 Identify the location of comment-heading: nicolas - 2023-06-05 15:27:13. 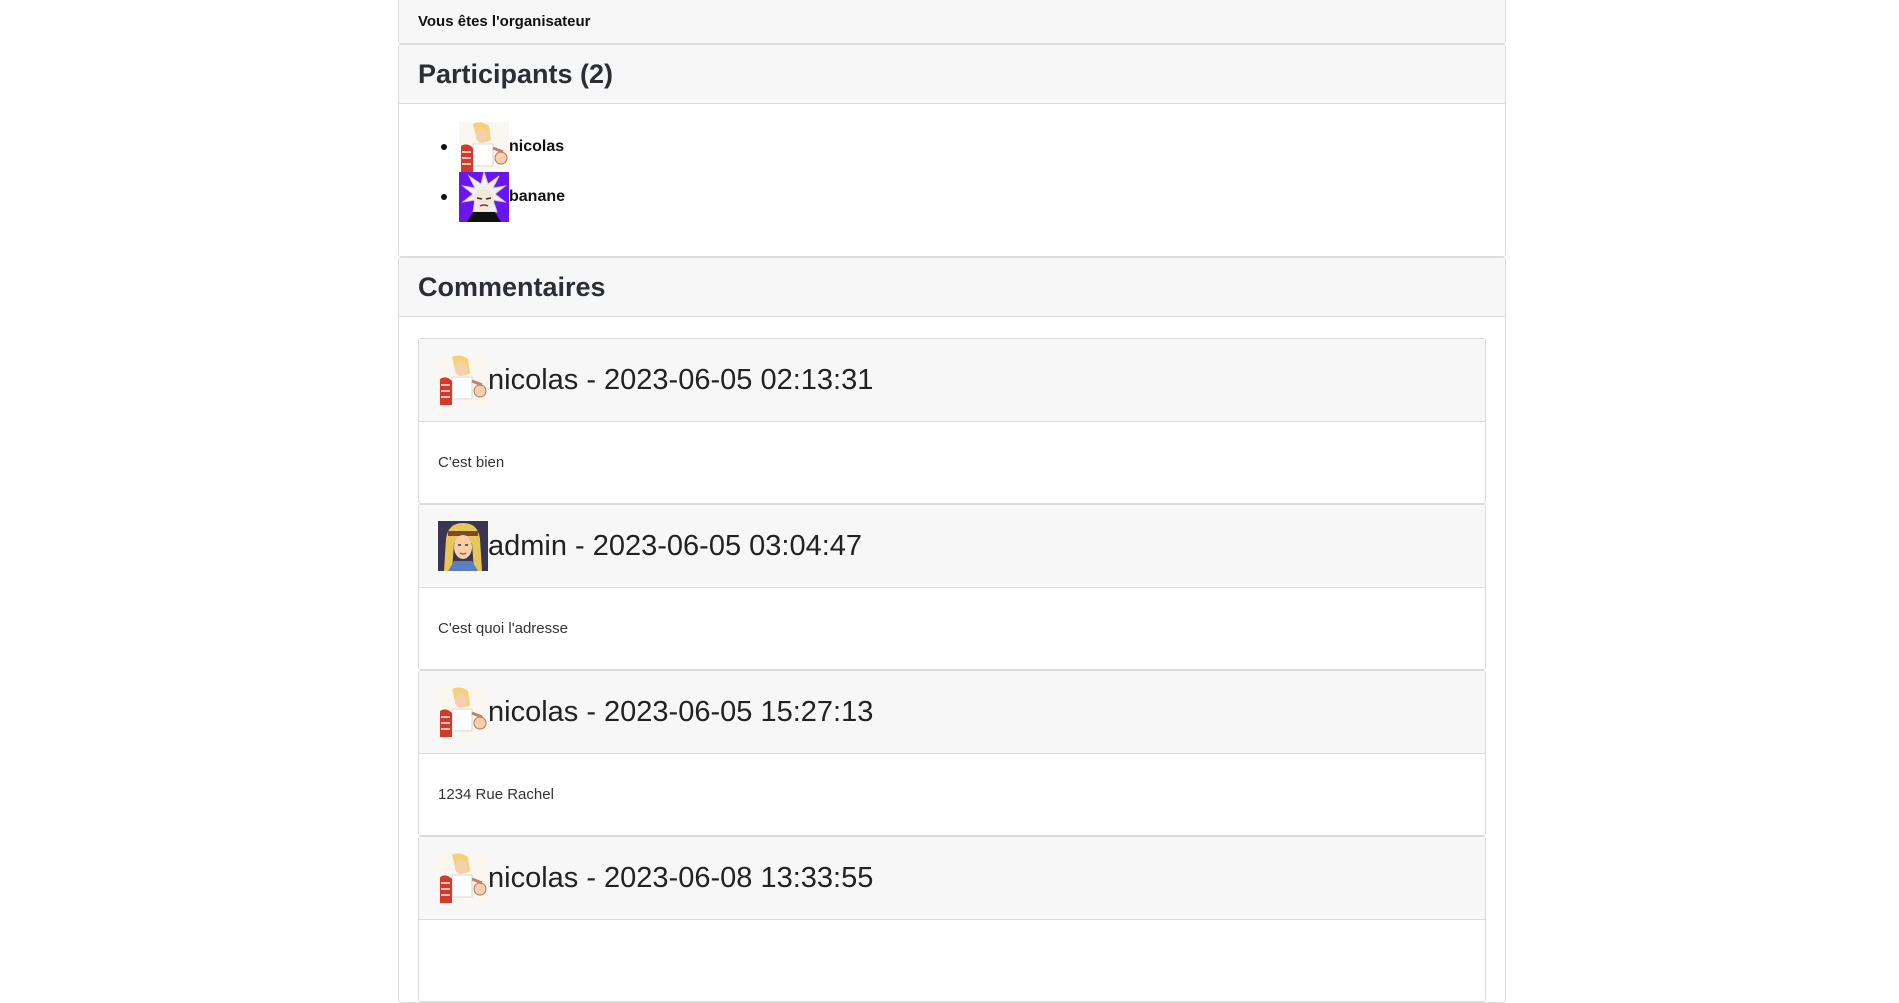
(681, 711).